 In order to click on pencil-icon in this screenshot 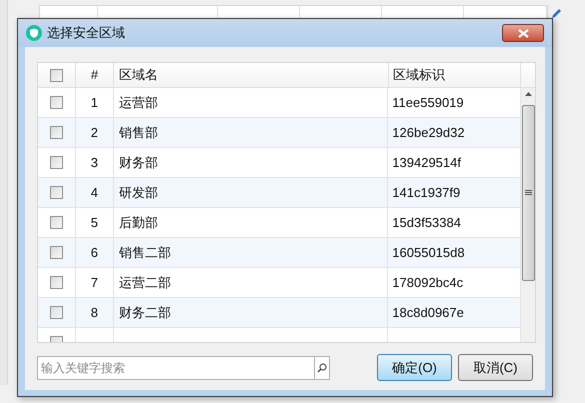, I will do `click(556, 14)`.